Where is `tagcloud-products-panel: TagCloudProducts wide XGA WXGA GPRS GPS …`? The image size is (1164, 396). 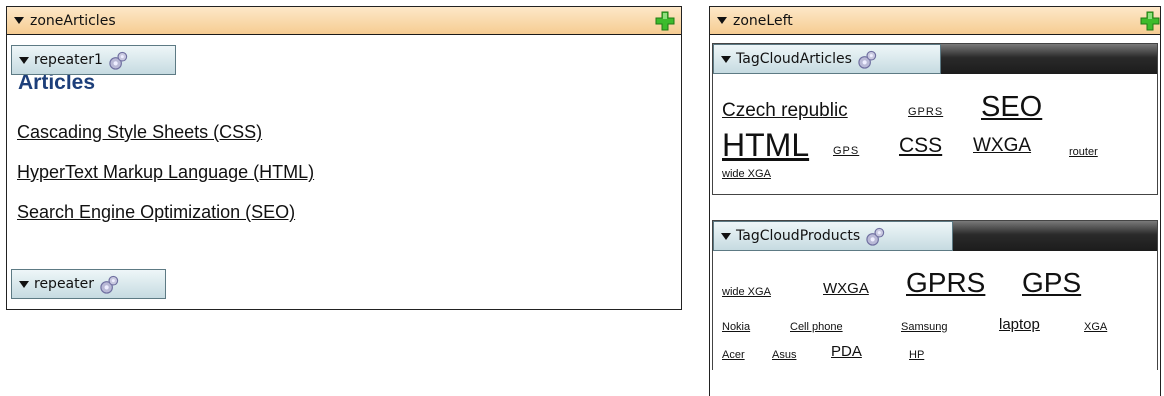 tagcloud-products-panel: TagCloudProducts wide XGA WXGA GPRS GPS … is located at coordinates (935, 295).